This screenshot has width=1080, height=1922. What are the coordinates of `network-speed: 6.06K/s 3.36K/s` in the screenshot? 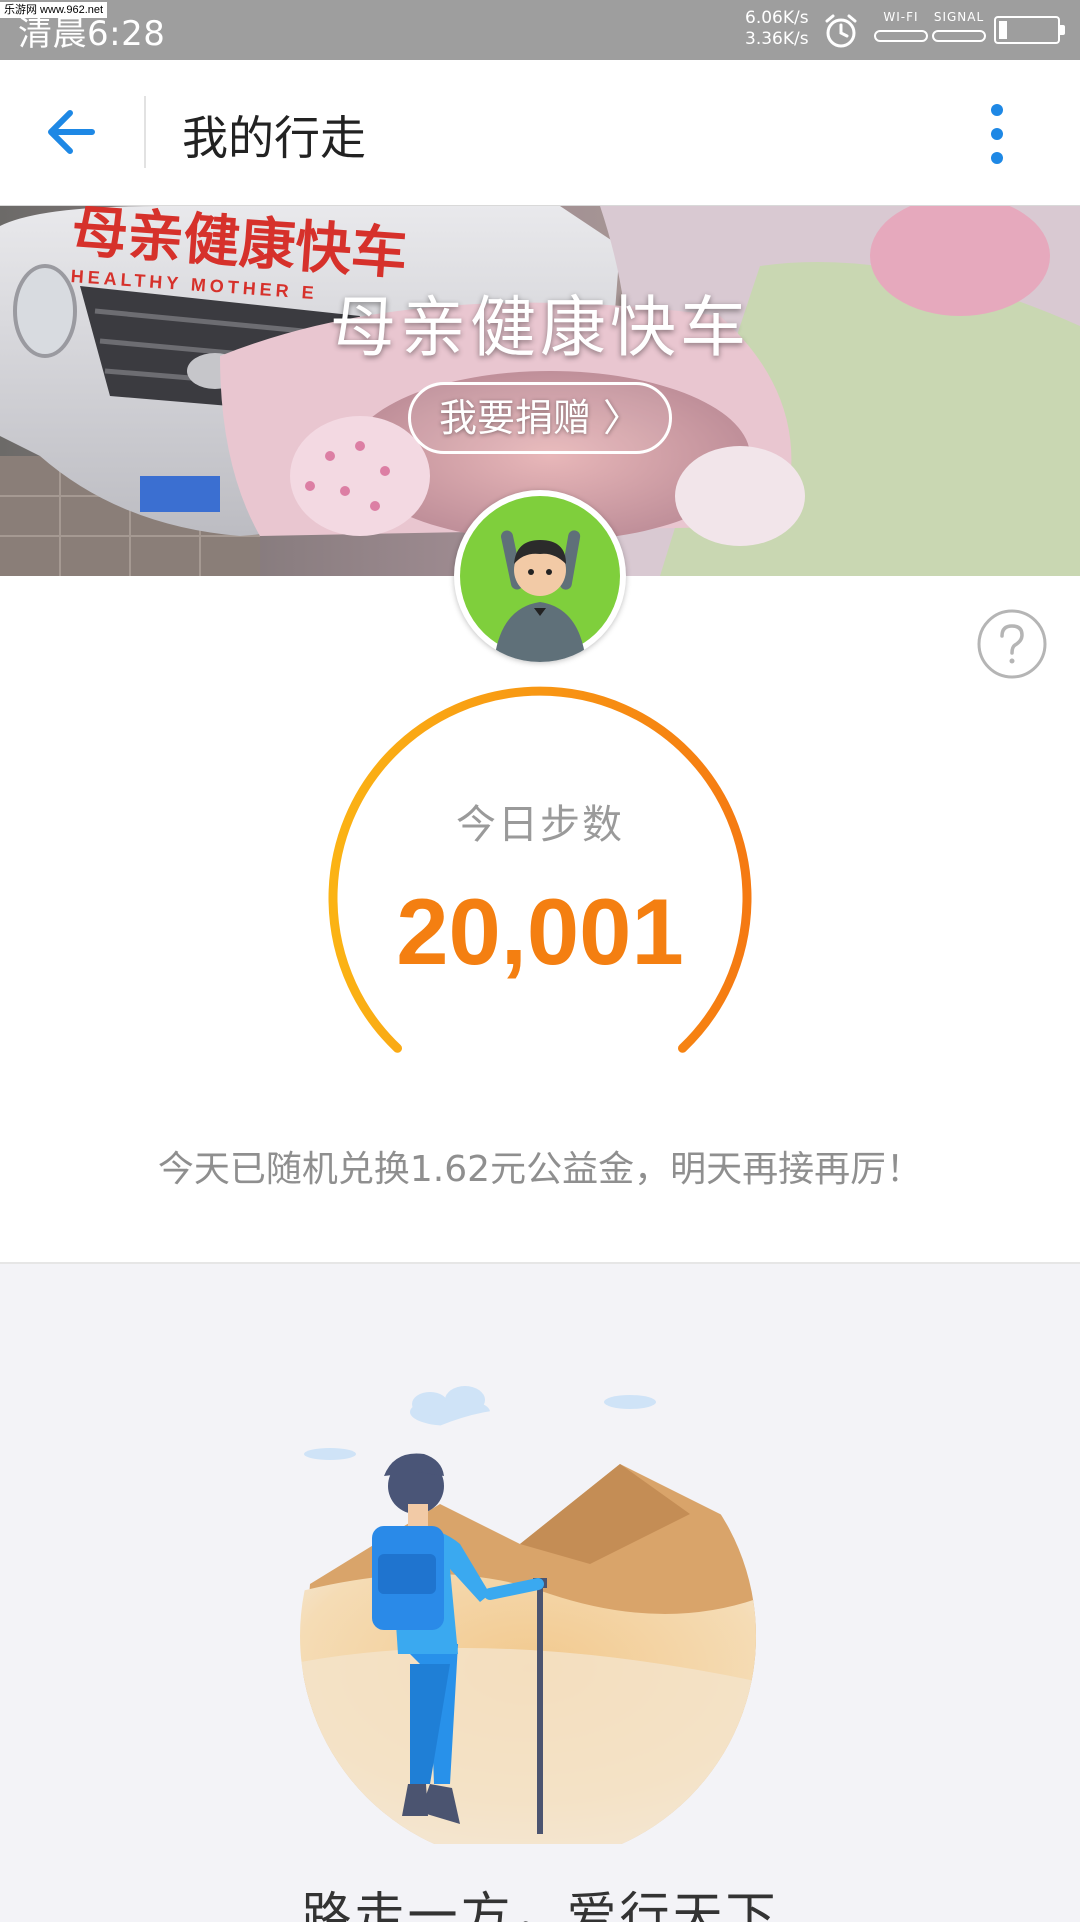 It's located at (777, 29).